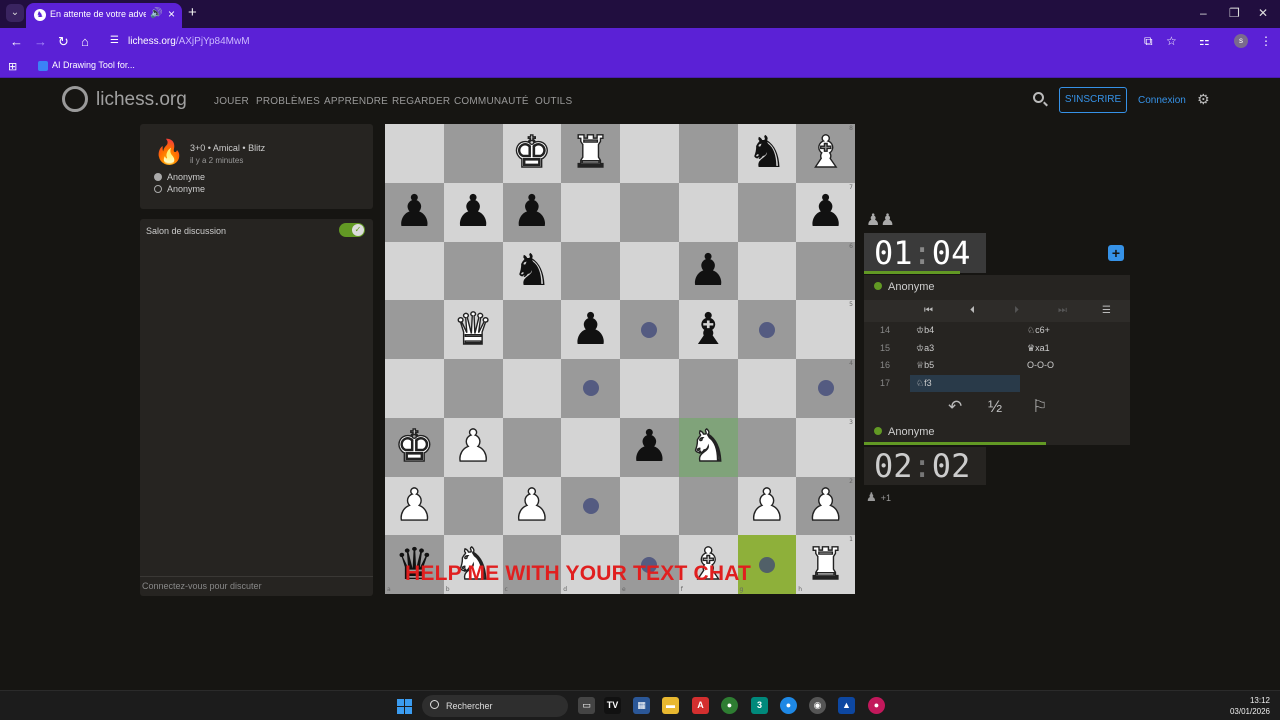  What do you see at coordinates (179, 177) in the screenshot?
I see `game-player-white: Anonyme` at bounding box center [179, 177].